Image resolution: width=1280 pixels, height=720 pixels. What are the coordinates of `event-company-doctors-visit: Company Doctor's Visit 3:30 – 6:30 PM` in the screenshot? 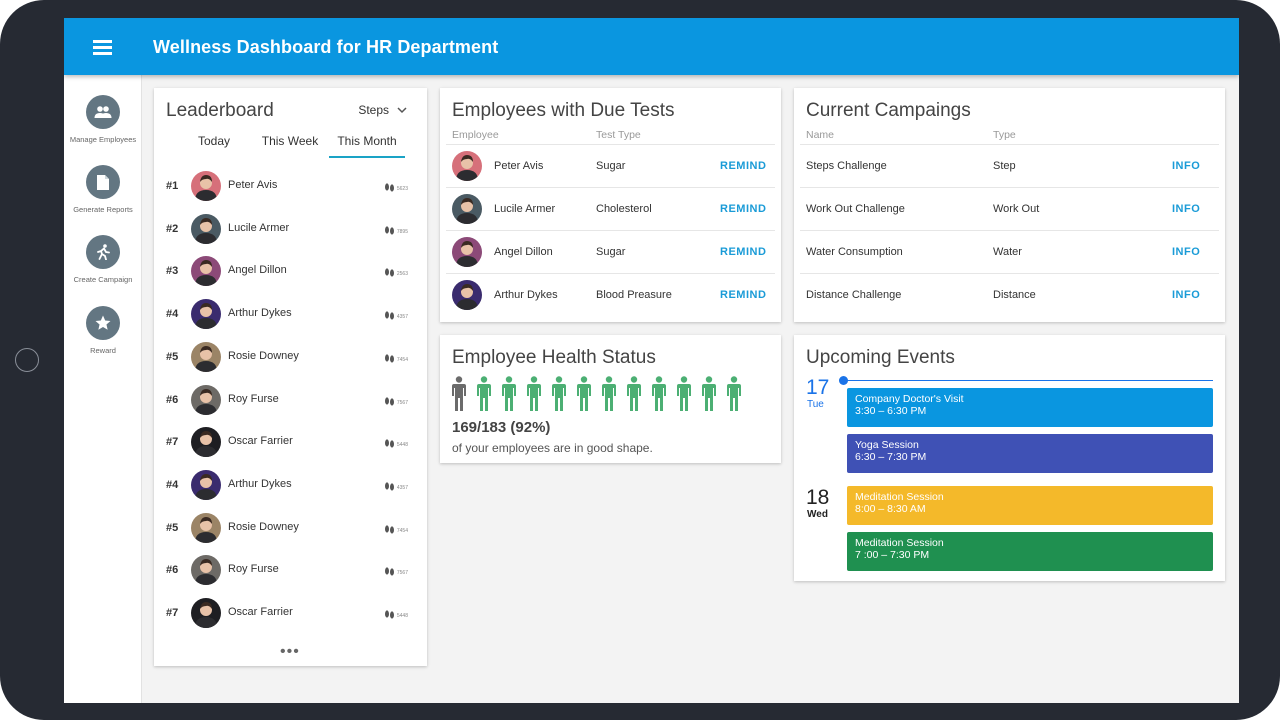 It's located at (1030, 407).